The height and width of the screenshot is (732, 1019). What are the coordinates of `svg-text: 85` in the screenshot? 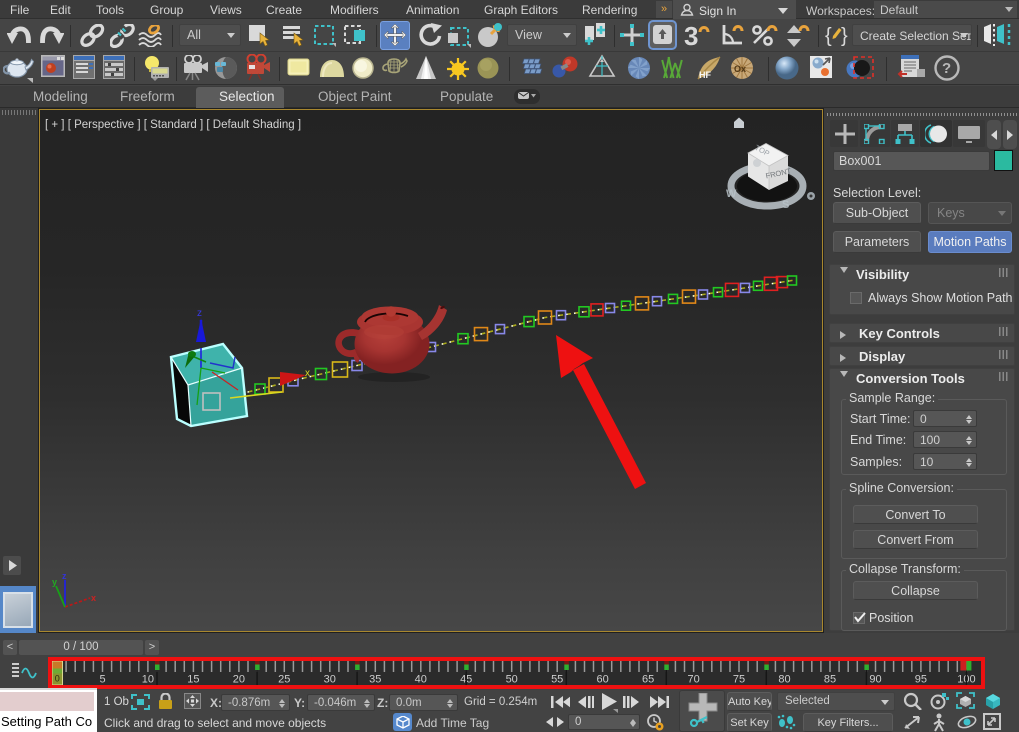 It's located at (830, 680).